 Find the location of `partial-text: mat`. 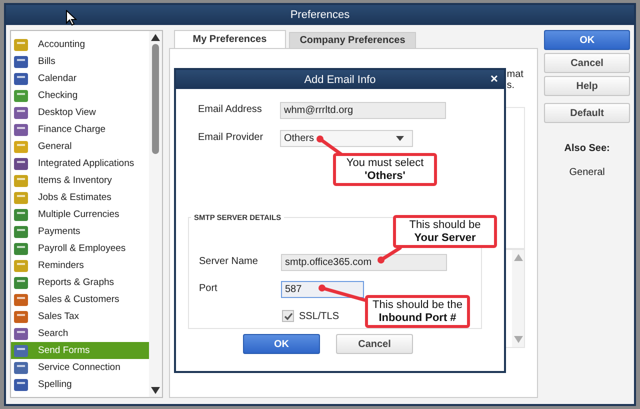

partial-text: mat is located at coordinates (515, 74).